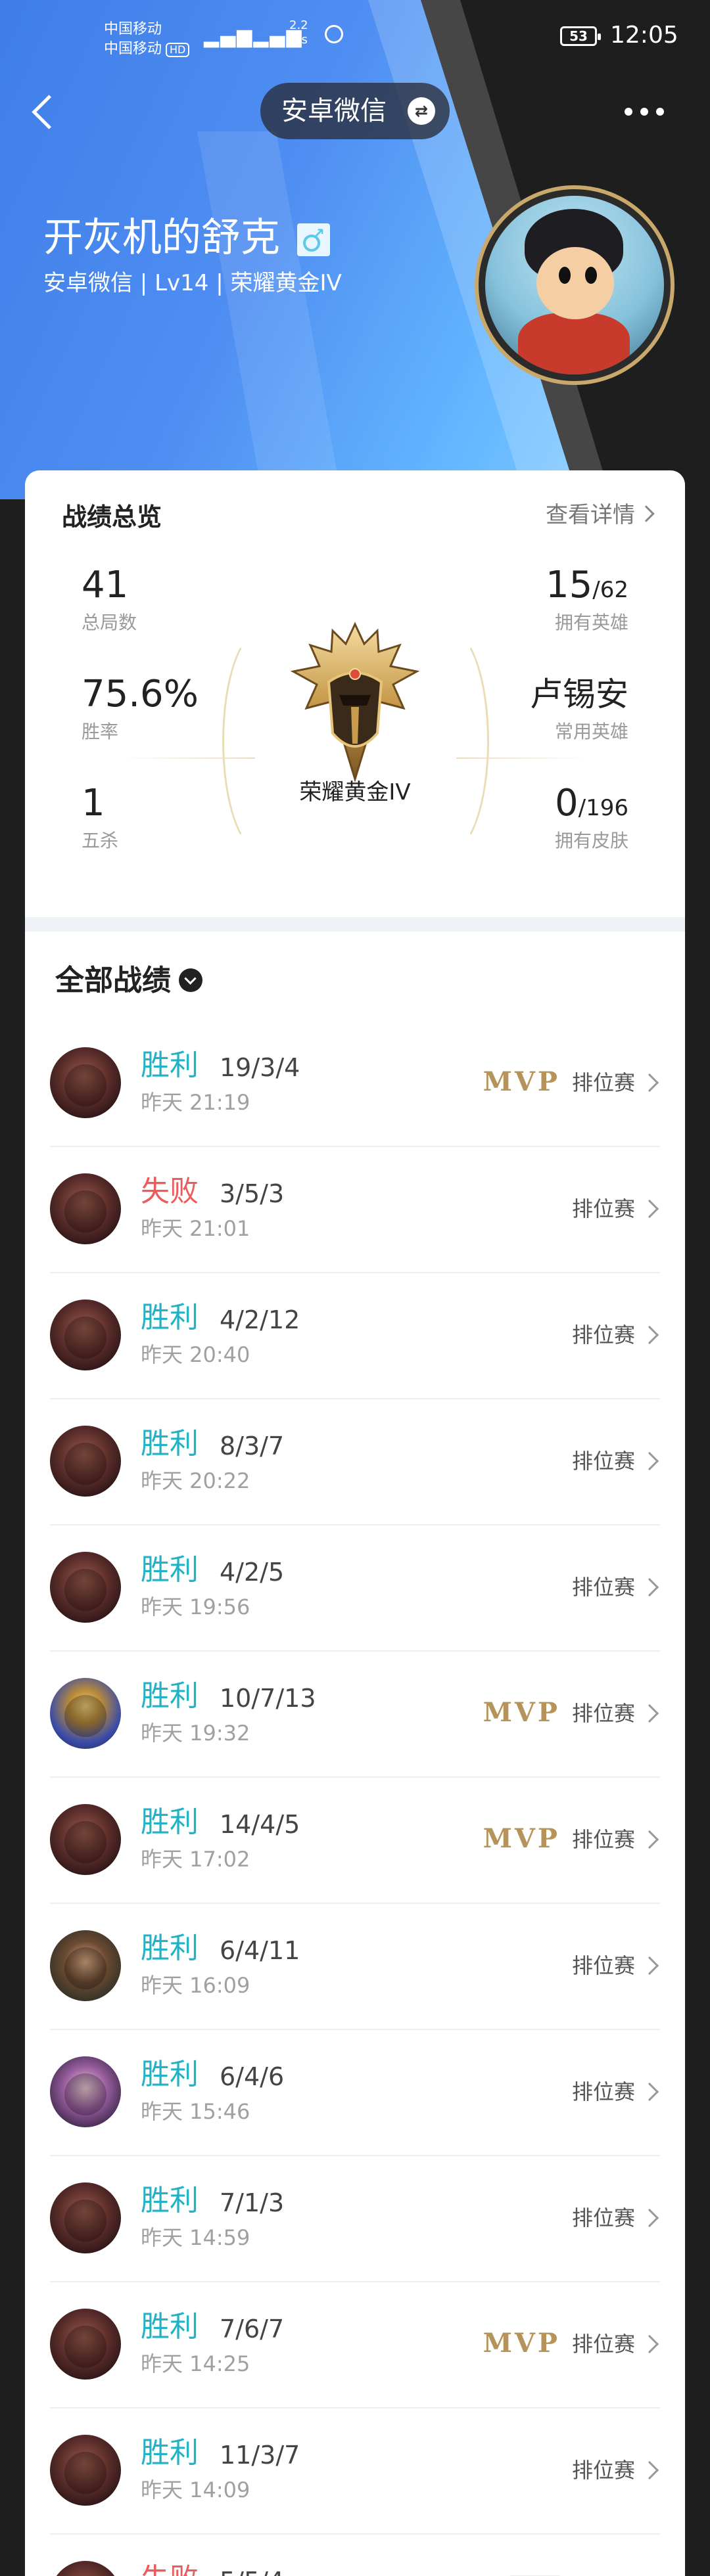 The height and width of the screenshot is (2576, 710). I want to click on match-row: 胜利 19/3/4 昨天 21:19 MVP 排位赛, so click(355, 1084).